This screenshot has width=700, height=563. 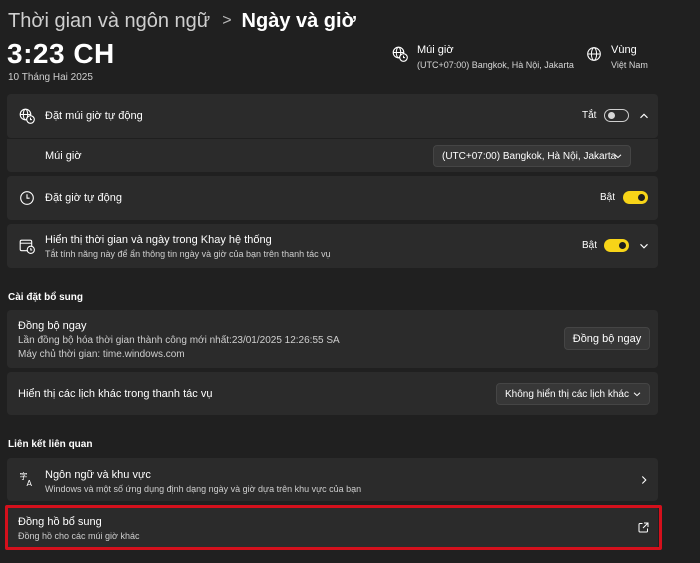 What do you see at coordinates (624, 50) in the screenshot?
I see `region-info-title: Vùng` at bounding box center [624, 50].